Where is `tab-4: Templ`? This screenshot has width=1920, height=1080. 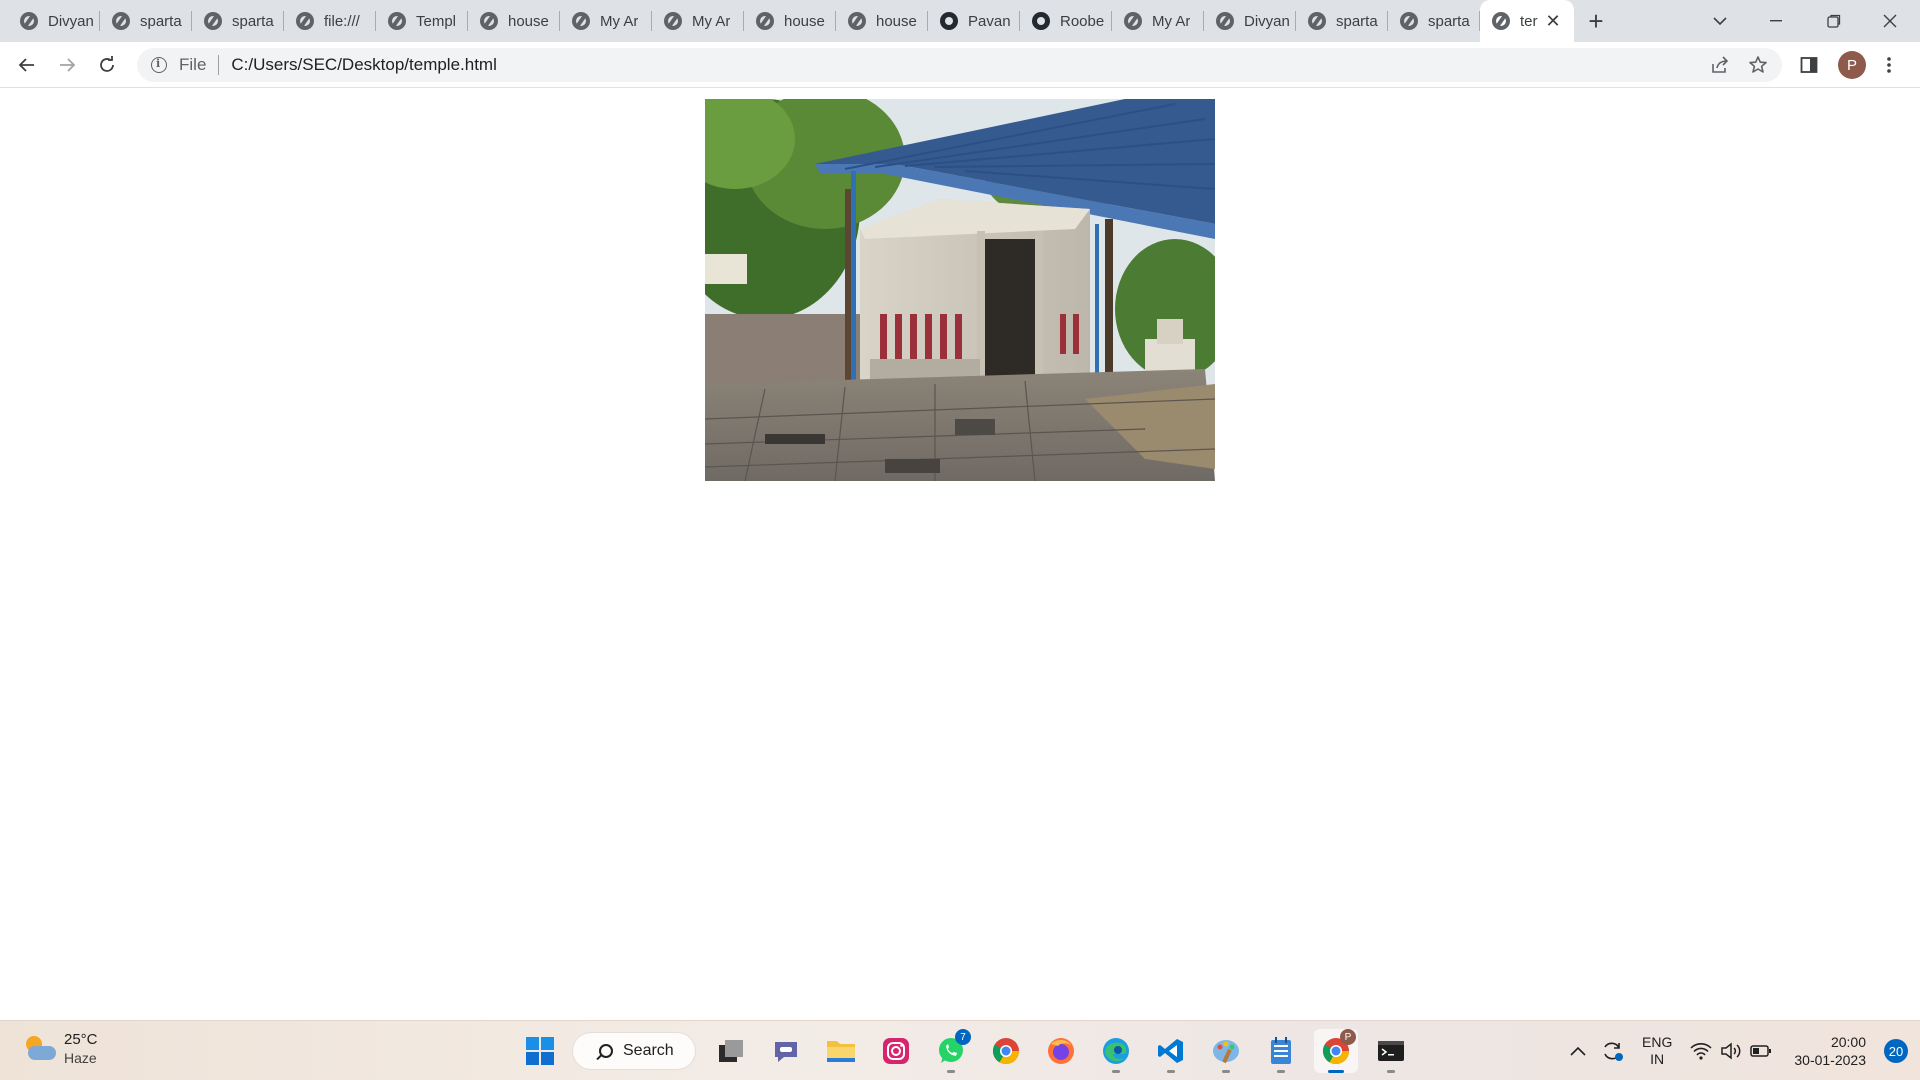 tab-4: Templ is located at coordinates (422, 21).